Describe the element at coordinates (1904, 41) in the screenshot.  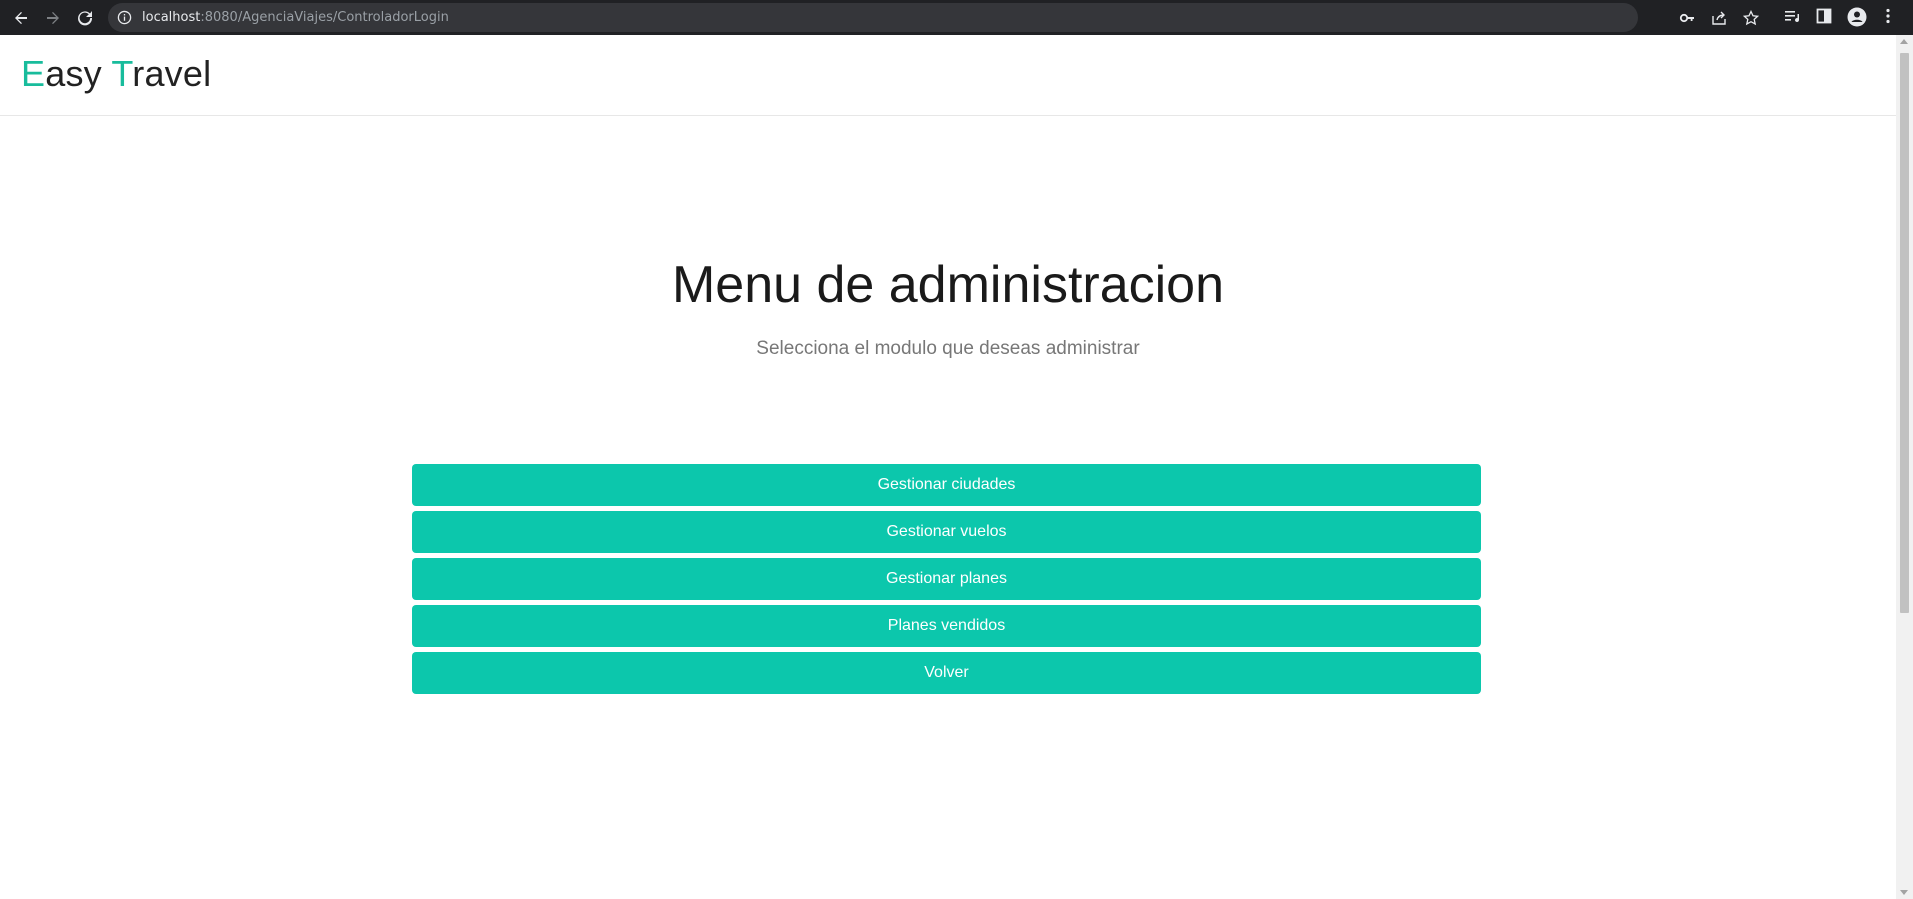
I see `scroll-up-arrow-icon` at that location.